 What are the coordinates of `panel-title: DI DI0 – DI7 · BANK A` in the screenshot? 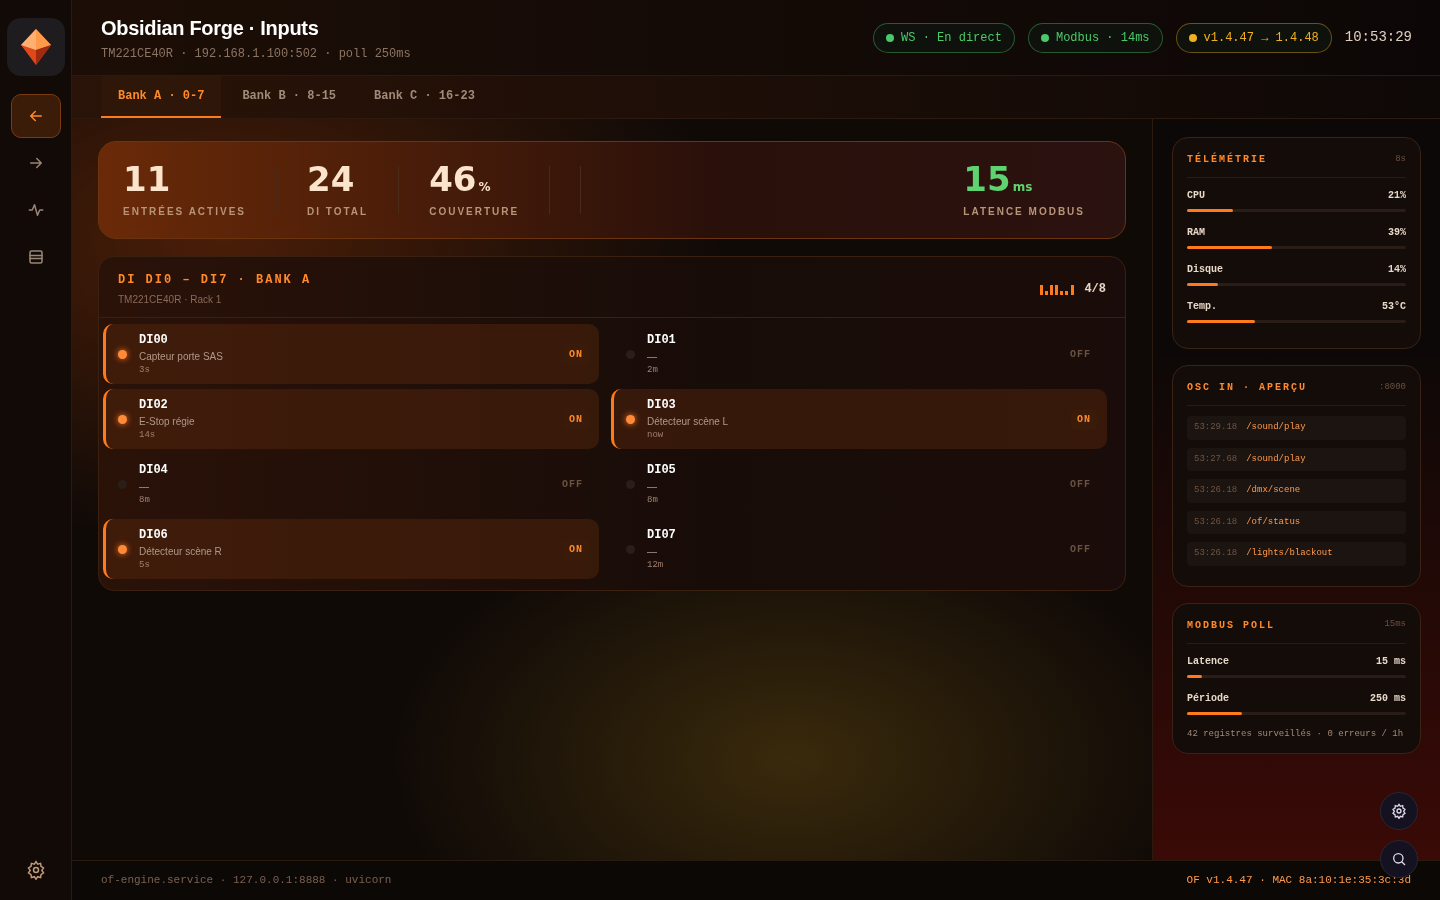 It's located at (215, 280).